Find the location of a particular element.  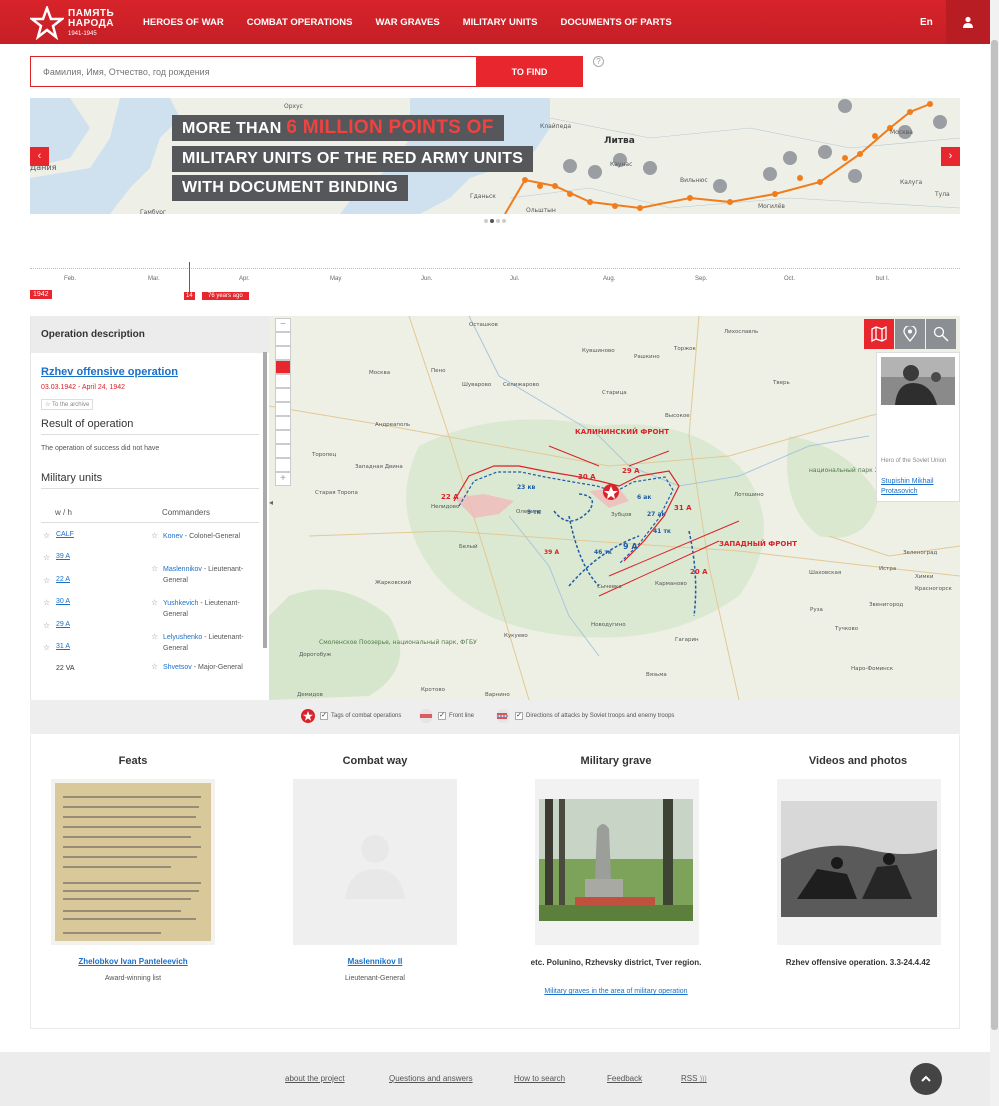

help-icon: ? is located at coordinates (598, 61).